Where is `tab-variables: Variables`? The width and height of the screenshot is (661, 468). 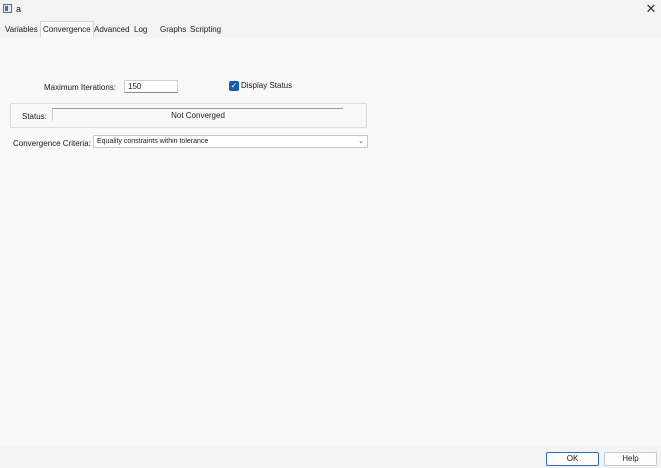 tab-variables: Variables is located at coordinates (21, 30).